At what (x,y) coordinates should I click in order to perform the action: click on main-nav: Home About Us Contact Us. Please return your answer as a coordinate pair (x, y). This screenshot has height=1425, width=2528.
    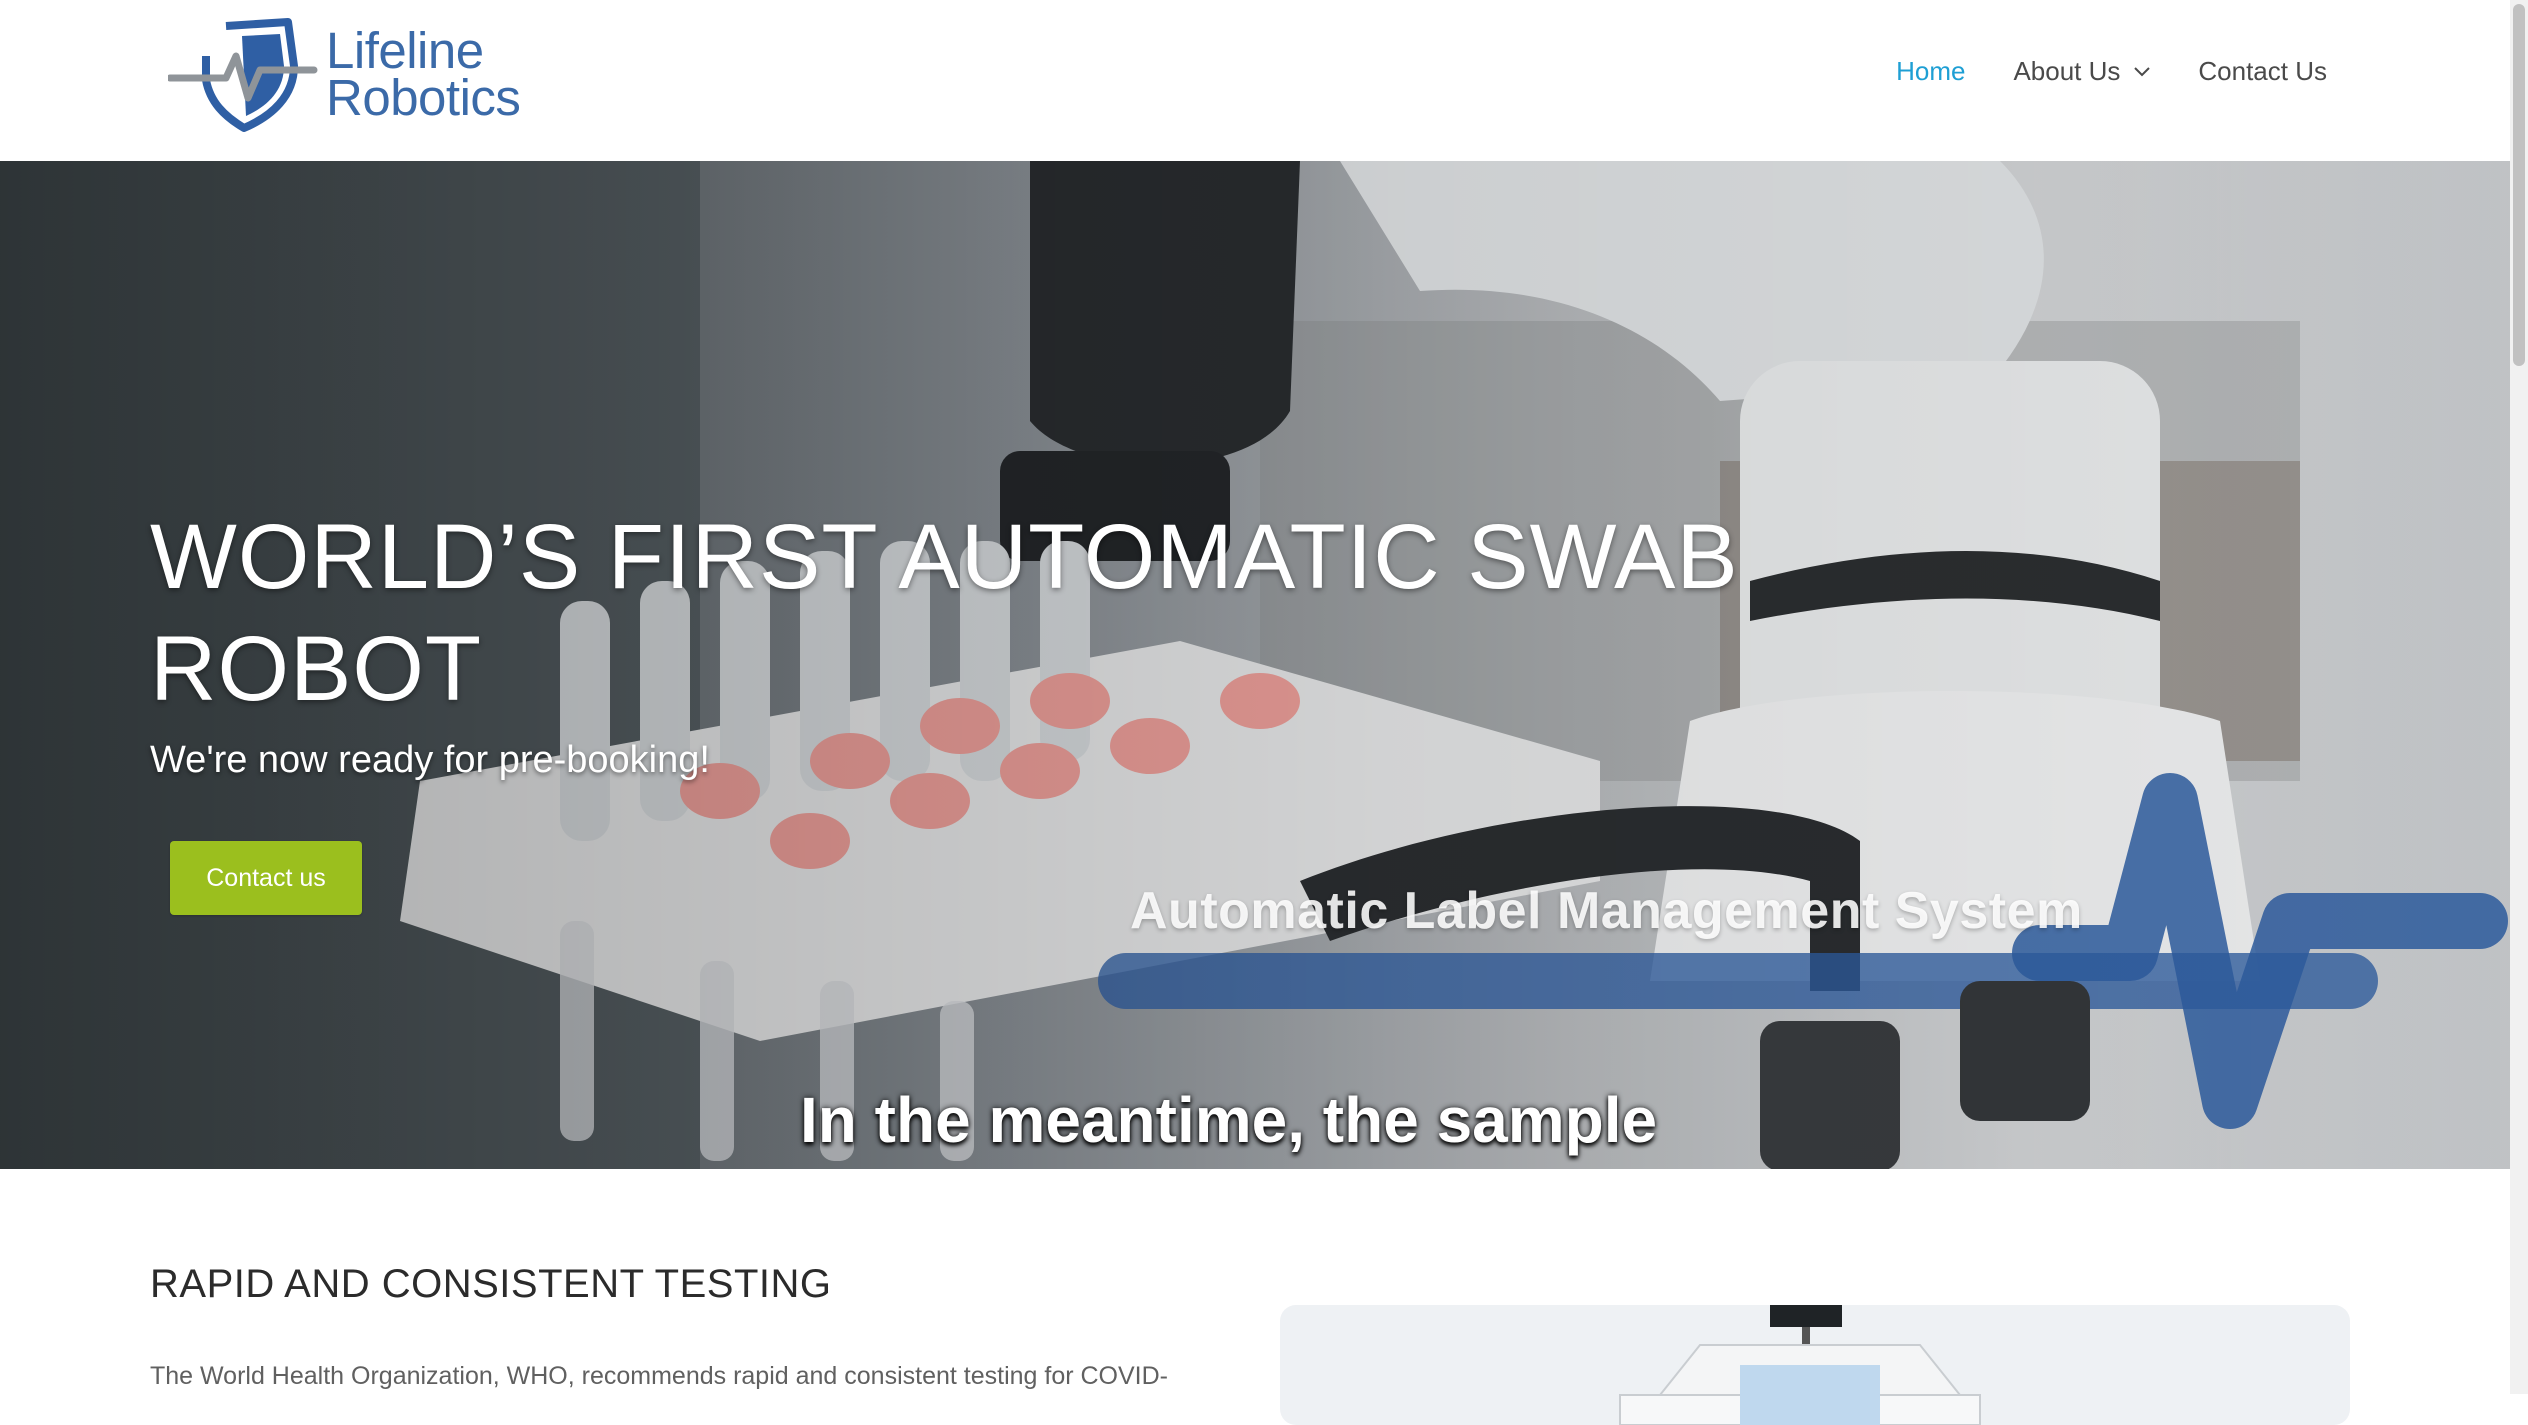
    Looking at the image, I should click on (2087, 71).